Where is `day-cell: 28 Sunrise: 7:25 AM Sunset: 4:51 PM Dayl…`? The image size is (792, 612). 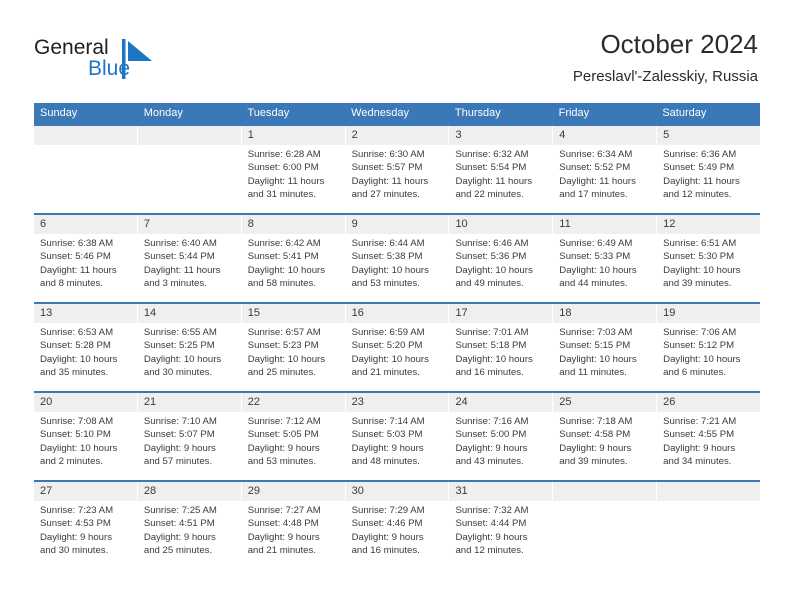 day-cell: 28 Sunrise: 7:25 AM Sunset: 4:51 PM Dayl… is located at coordinates (189, 525).